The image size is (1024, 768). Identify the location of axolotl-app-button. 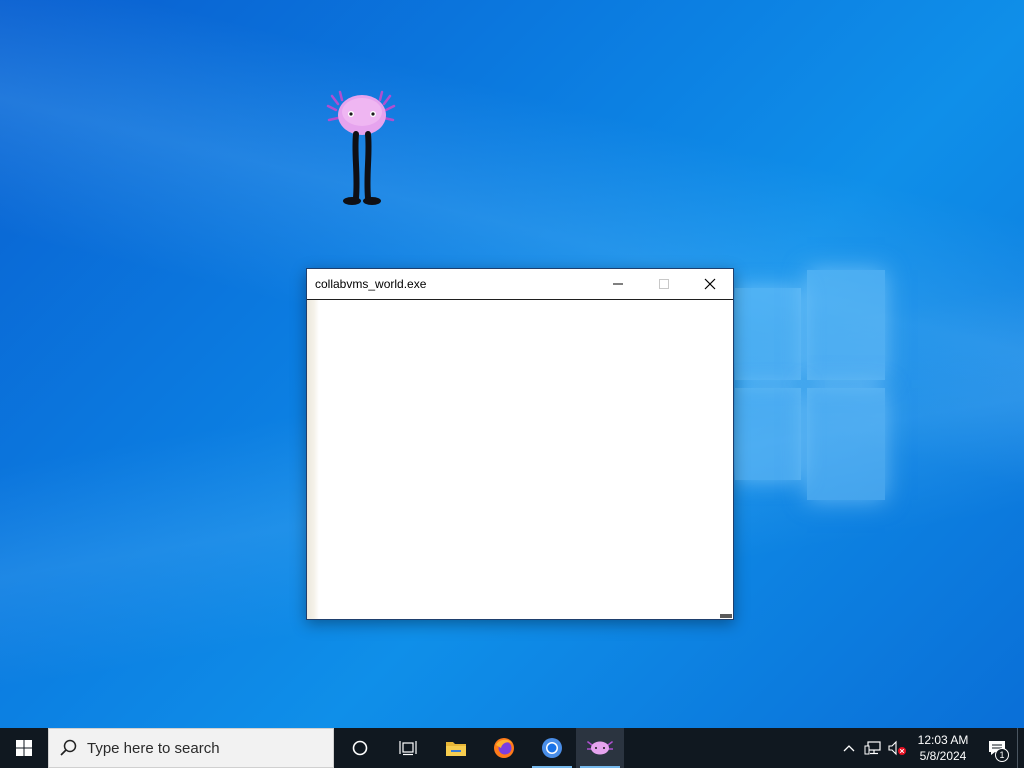
(600, 748).